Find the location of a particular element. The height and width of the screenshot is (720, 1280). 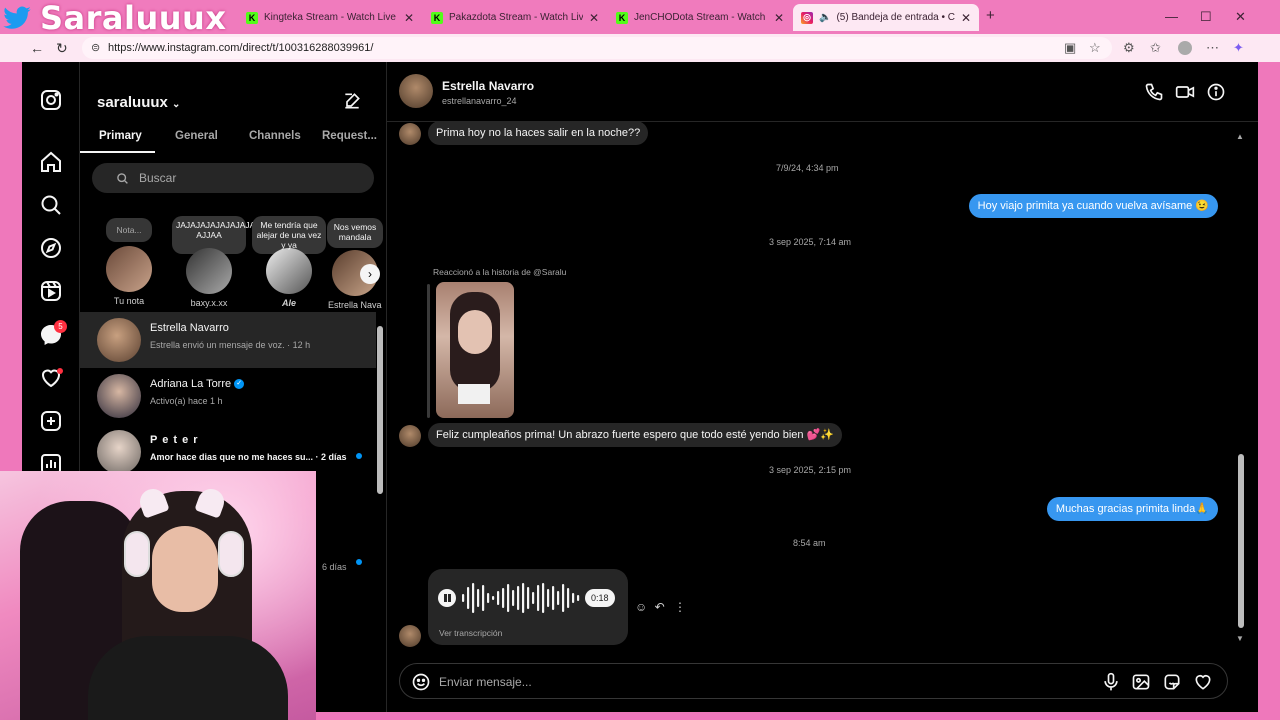

maximize-icon: ☐ is located at coordinates (1206, 17).